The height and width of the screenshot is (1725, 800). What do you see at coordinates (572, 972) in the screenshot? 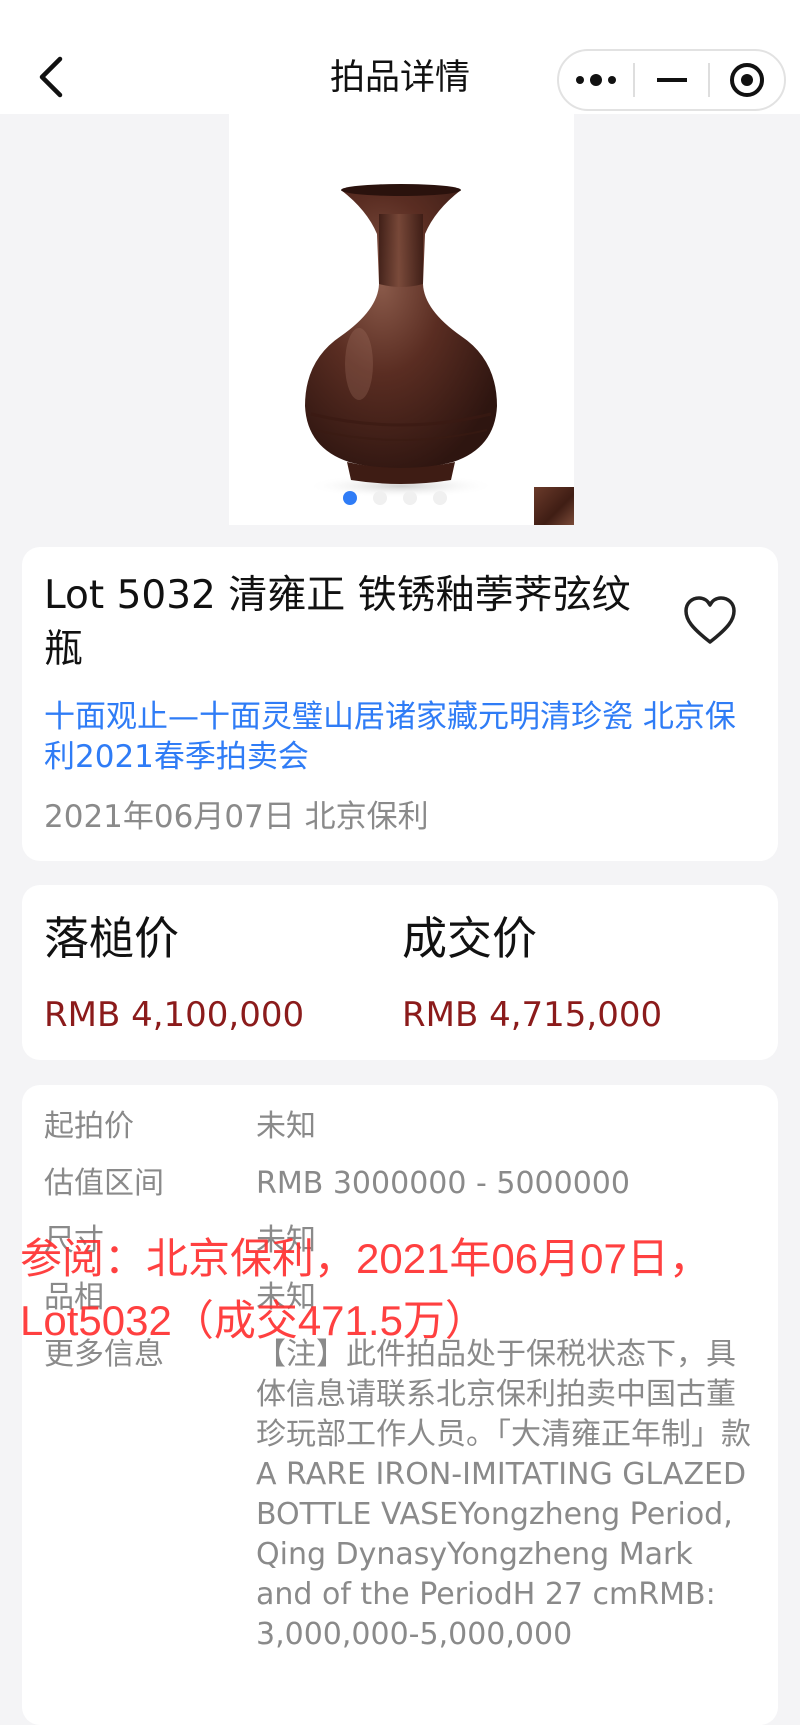
I see `sold-price-block: 成交价 RMB 4,715,000` at bounding box center [572, 972].